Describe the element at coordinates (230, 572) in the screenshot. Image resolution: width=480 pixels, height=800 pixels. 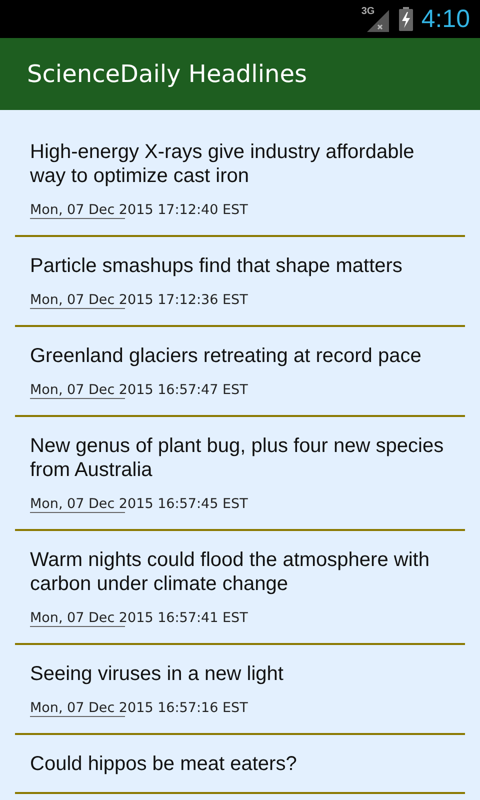
I see `headline-title: Warm nights could flood the atmosphere with carbon under climate change` at that location.